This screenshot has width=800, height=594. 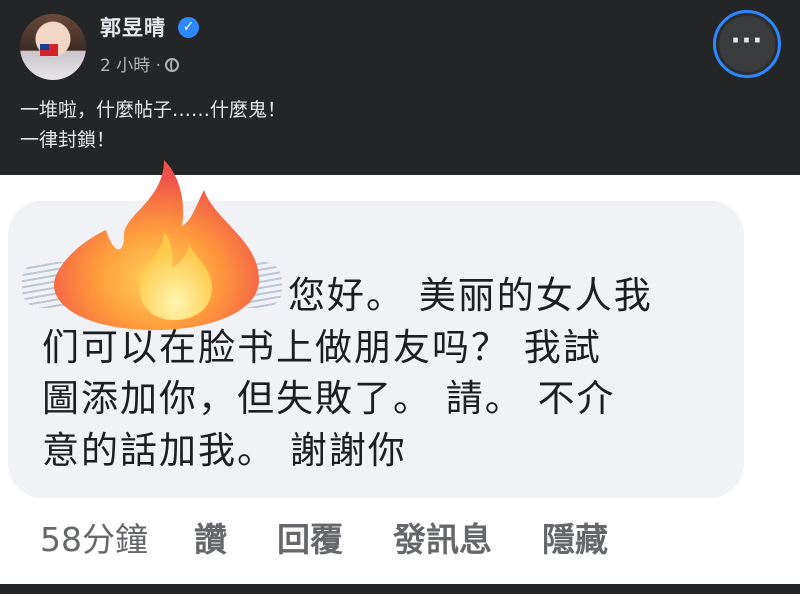 I want to click on verified-badge-icon: ✓, so click(x=188, y=27).